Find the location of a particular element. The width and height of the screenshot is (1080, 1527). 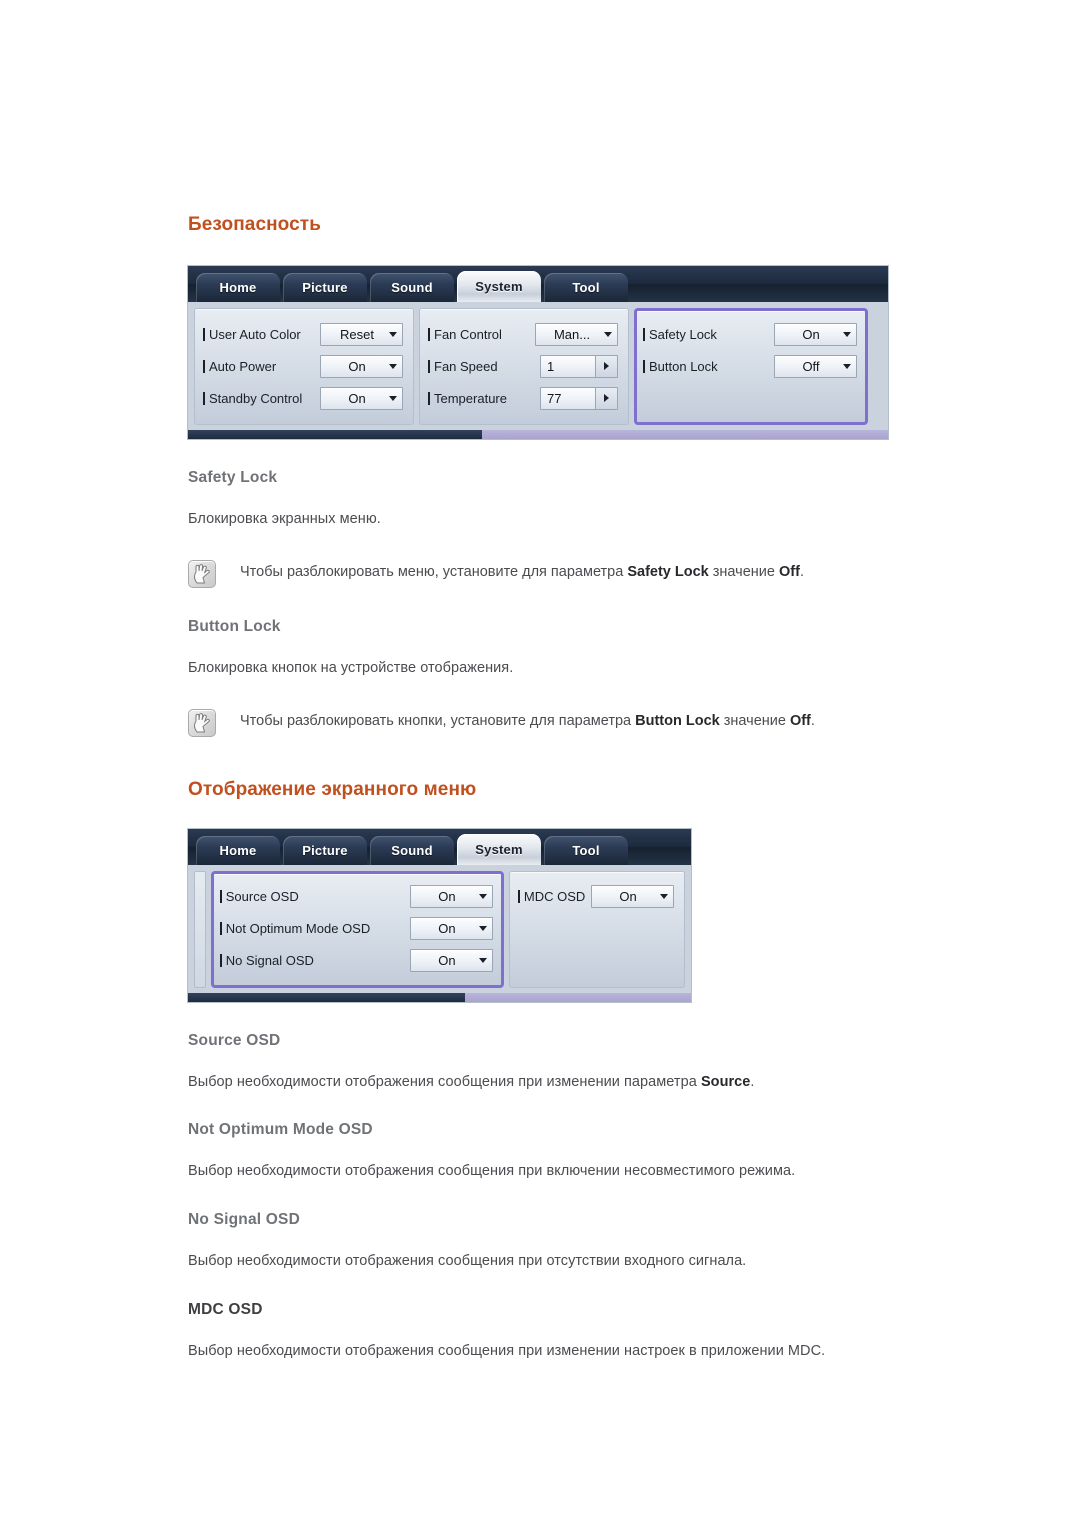

osd-stepper: 1 is located at coordinates (579, 366).